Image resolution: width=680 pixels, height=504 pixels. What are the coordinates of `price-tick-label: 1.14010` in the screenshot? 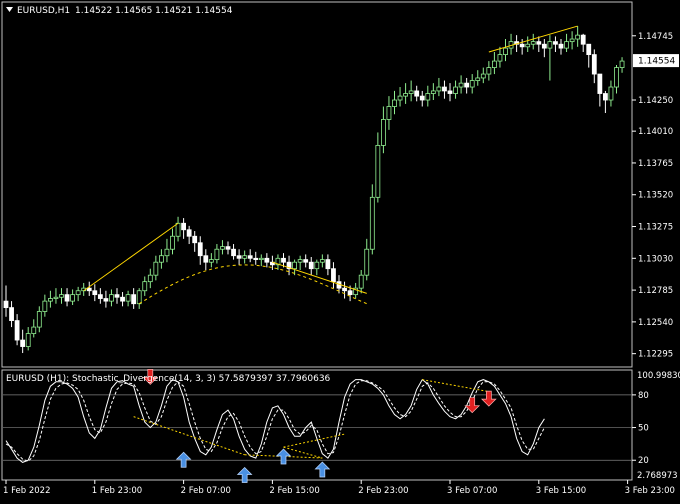 It's located at (655, 132).